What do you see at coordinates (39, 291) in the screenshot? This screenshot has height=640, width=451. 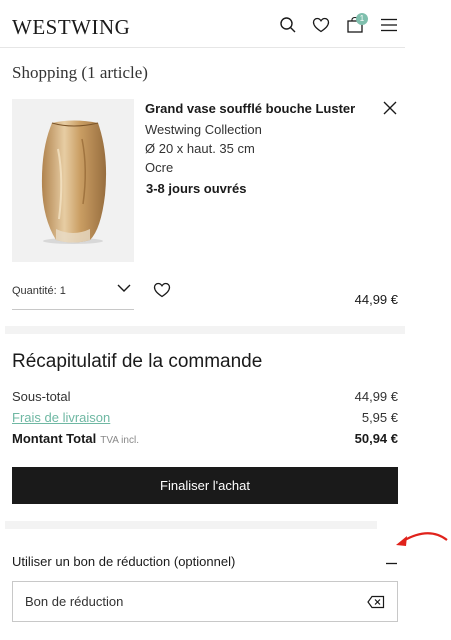 I see `quantity-label: Quantité: 1` at bounding box center [39, 291].